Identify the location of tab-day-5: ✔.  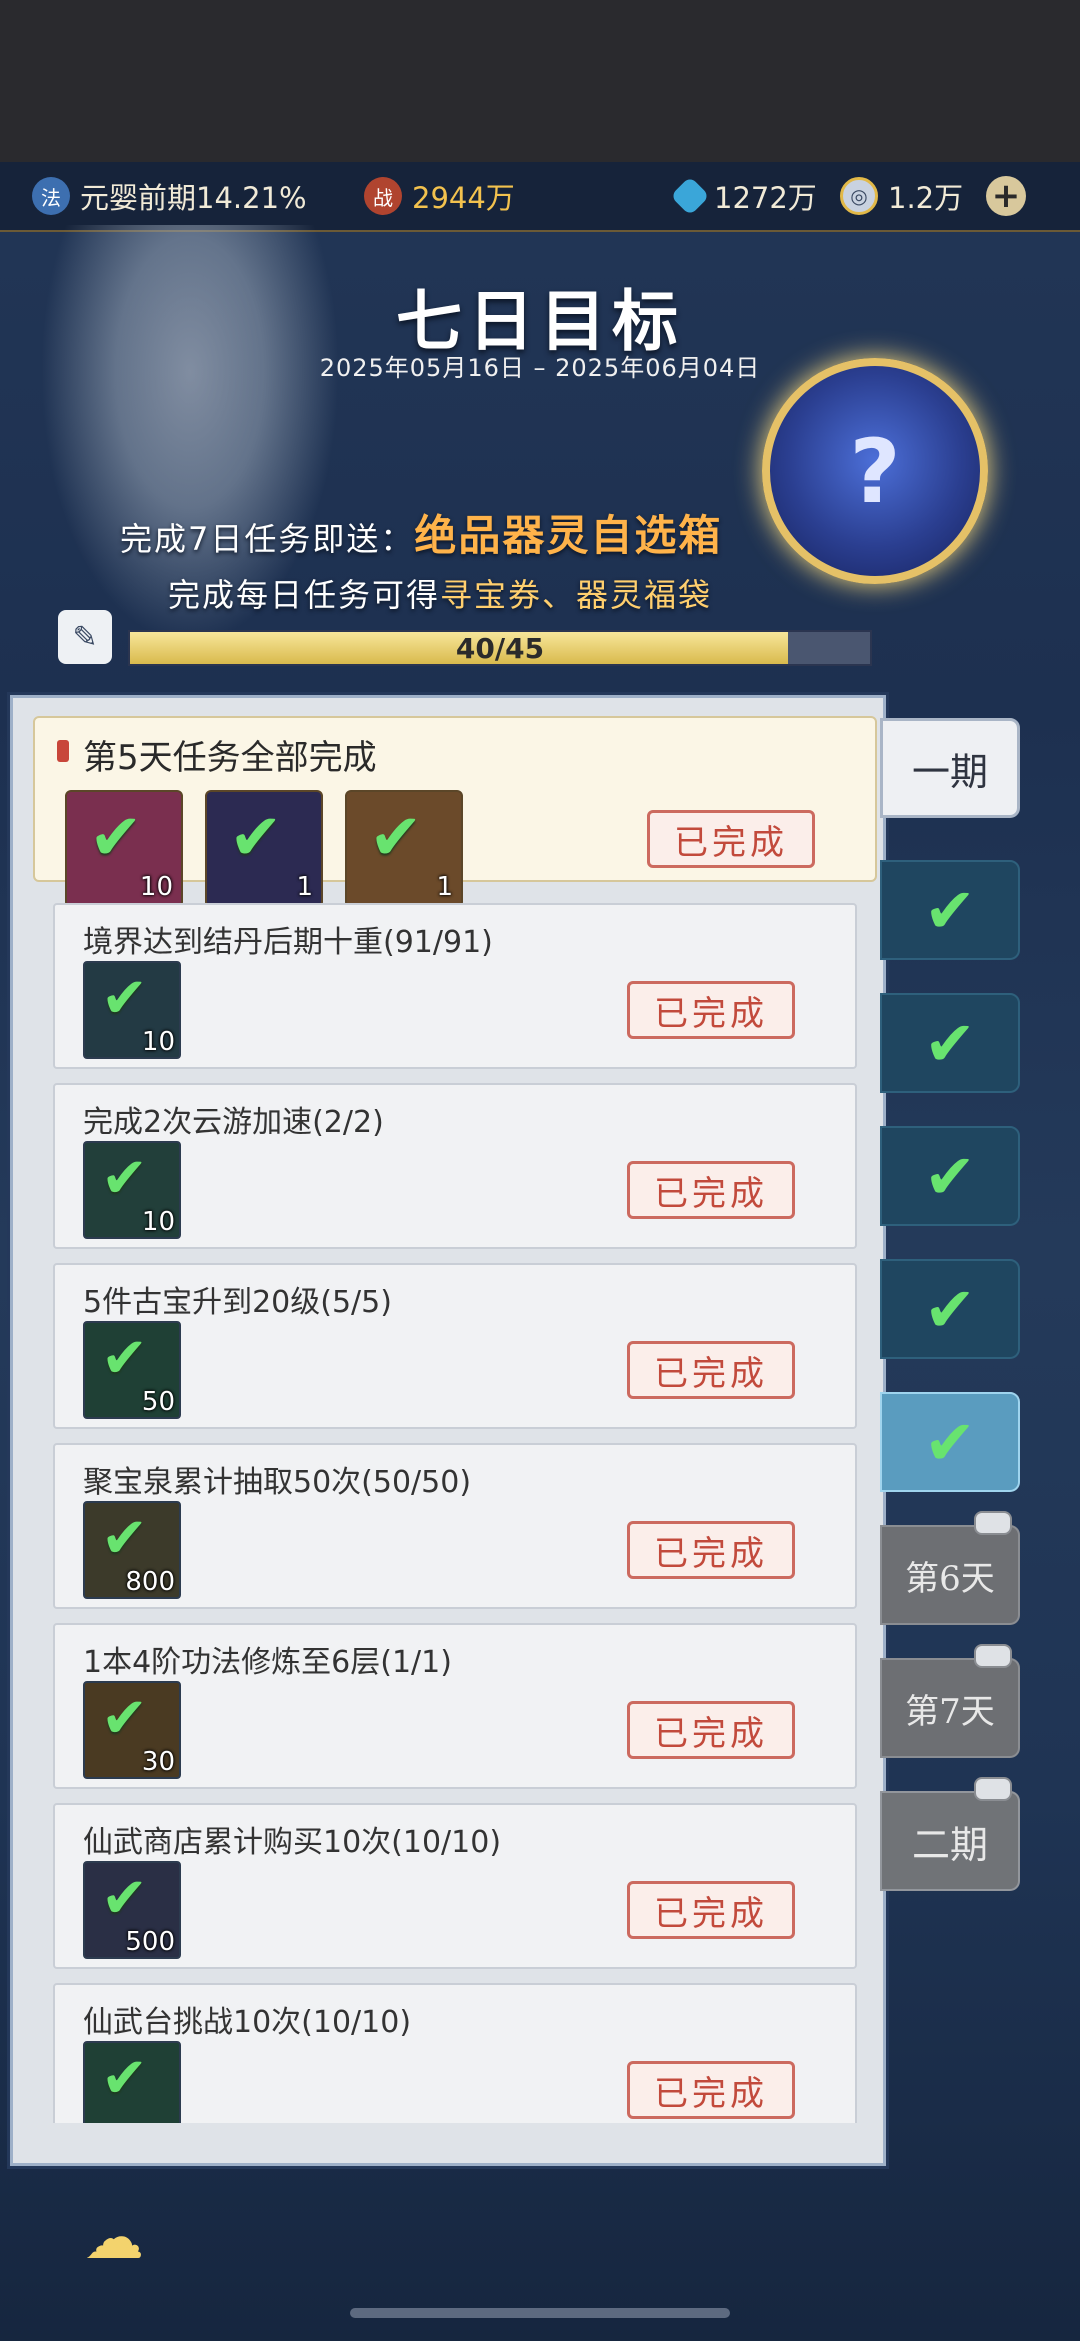
(950, 1442).